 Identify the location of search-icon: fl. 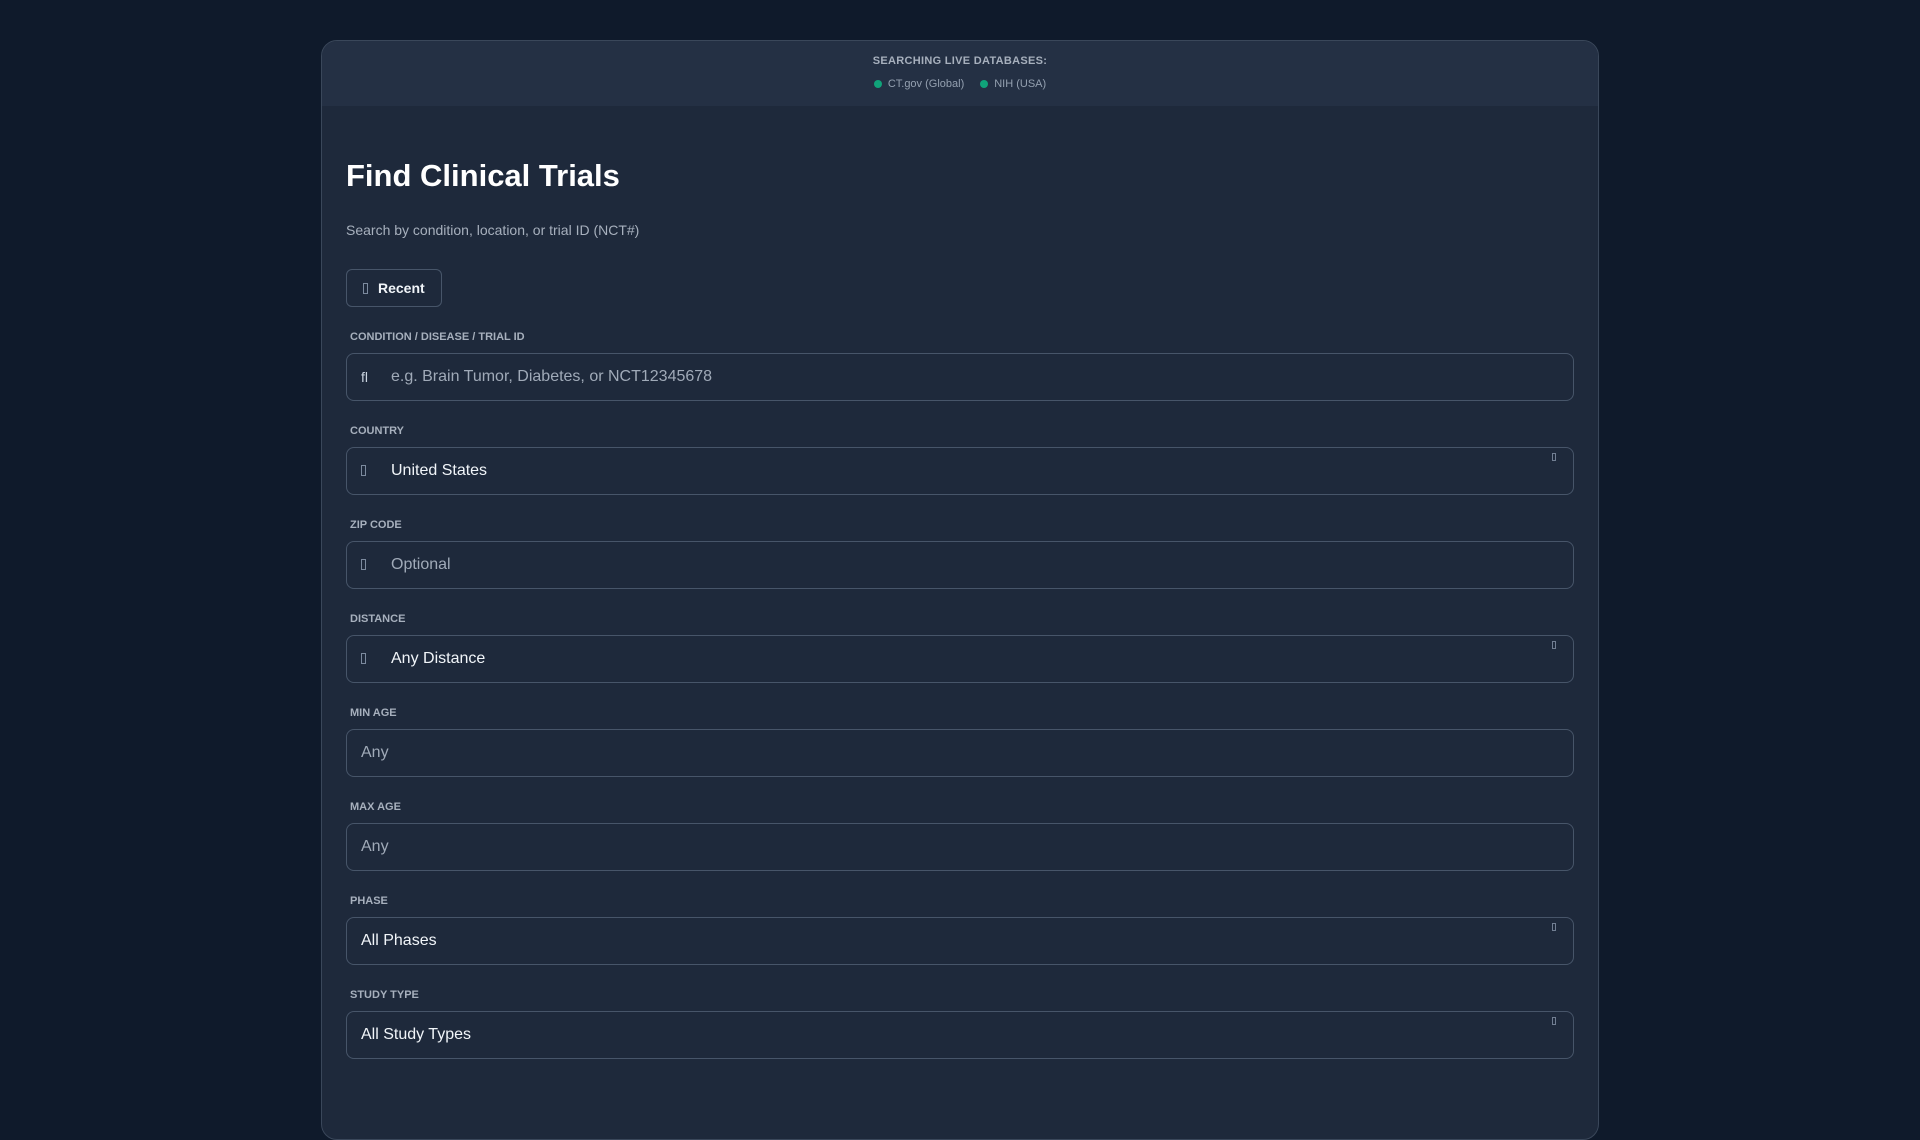
(364, 377).